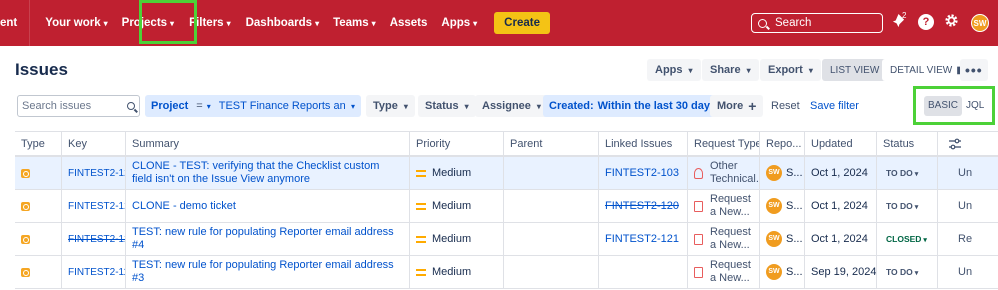  What do you see at coordinates (834, 106) in the screenshot?
I see `save-filter-button: Save filter` at bounding box center [834, 106].